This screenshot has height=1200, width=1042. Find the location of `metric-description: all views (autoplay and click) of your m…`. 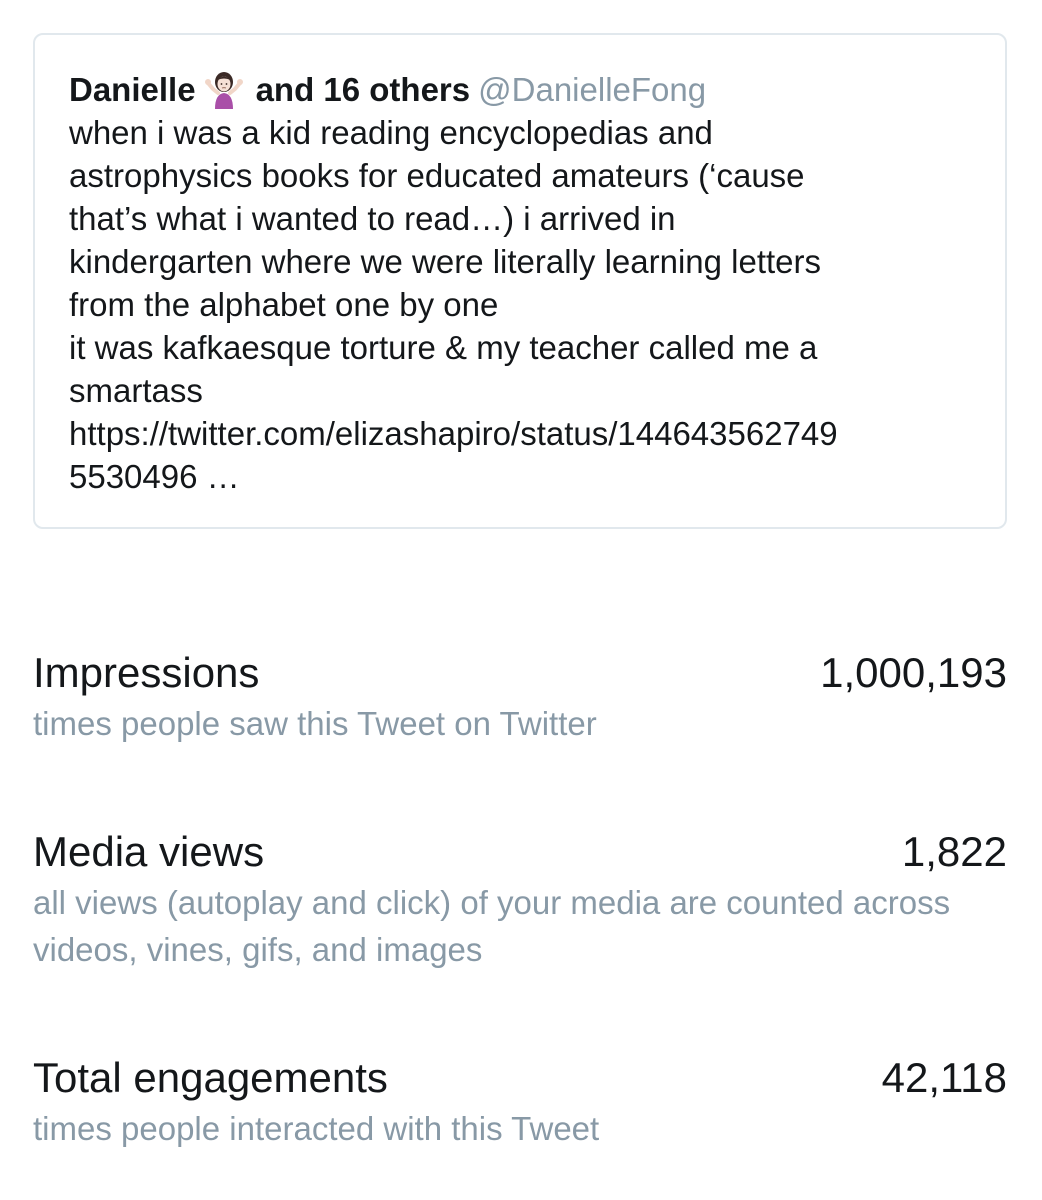

metric-description: all views (autoplay and click) of your m… is located at coordinates (492, 926).